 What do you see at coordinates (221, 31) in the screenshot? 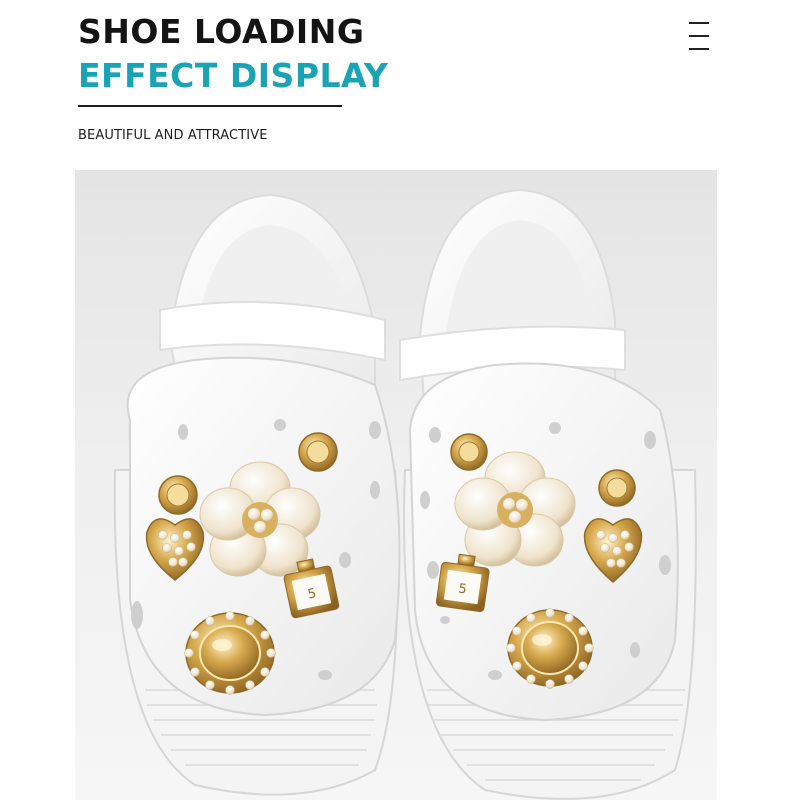
I see `page-title-line-1: SHOE LOADING` at bounding box center [221, 31].